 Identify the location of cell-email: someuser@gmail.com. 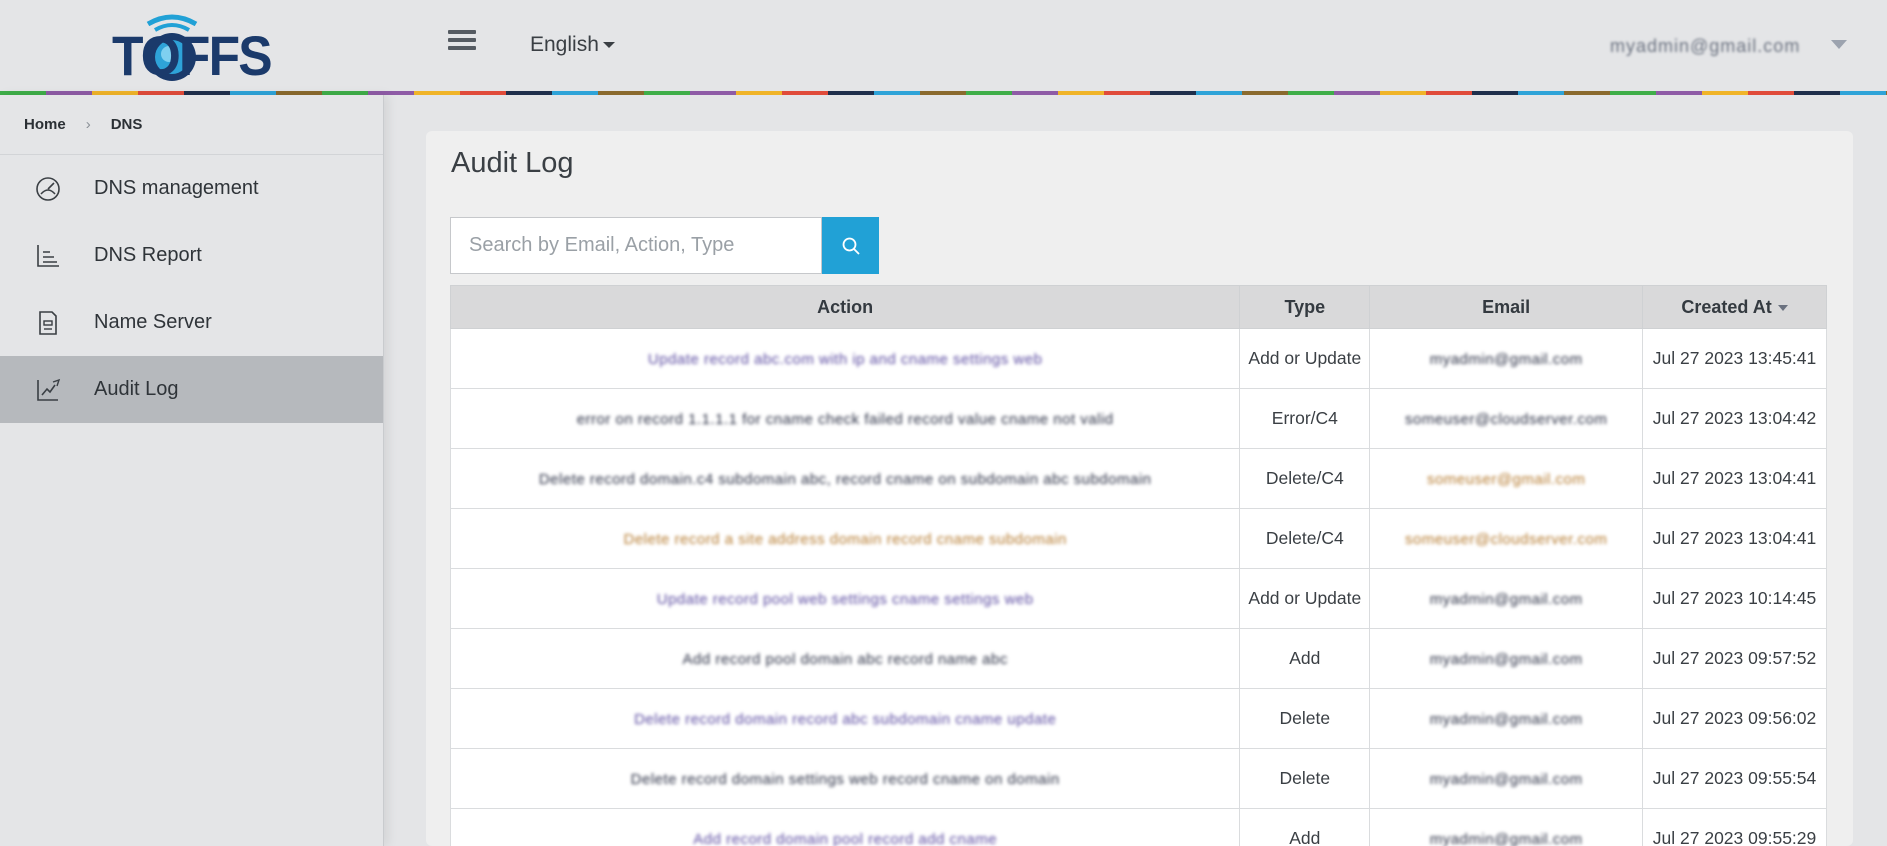
(1506, 478).